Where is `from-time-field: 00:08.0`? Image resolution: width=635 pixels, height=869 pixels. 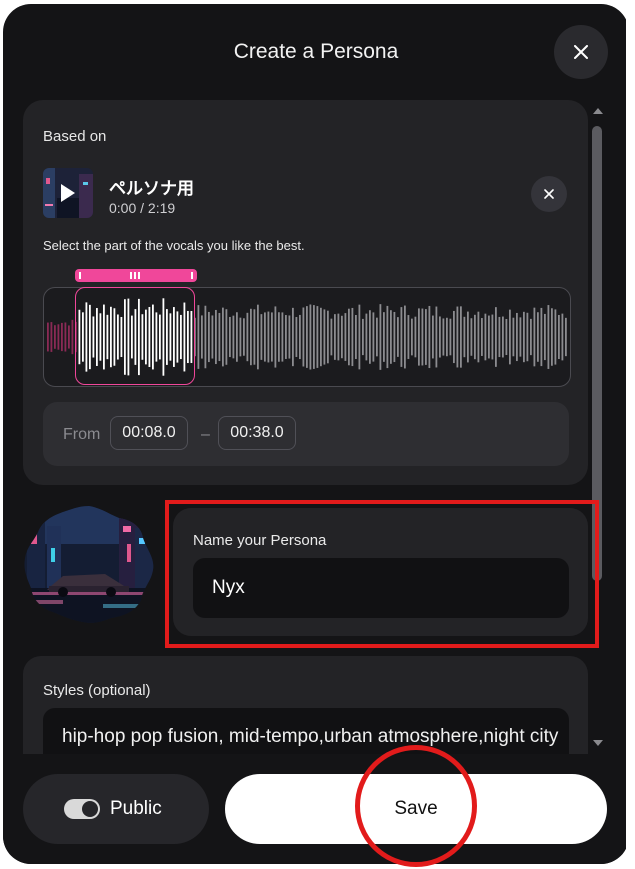
from-time-field: 00:08.0 is located at coordinates (149, 433).